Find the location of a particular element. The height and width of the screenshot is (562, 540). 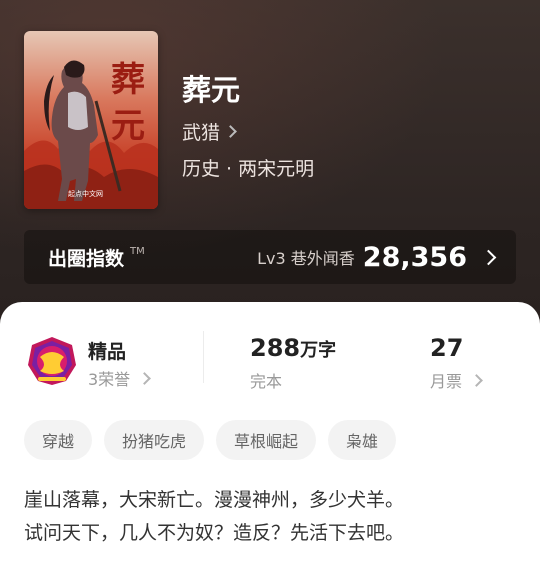

book-cover: 葬 元 起点中文网 is located at coordinates (91, 120).